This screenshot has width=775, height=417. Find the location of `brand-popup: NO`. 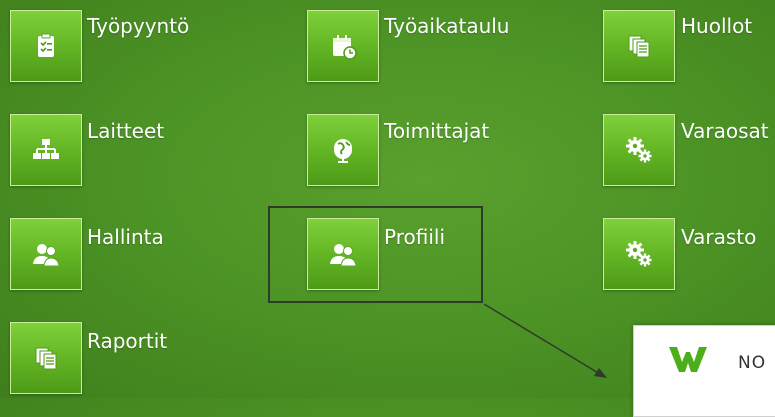

brand-popup: NO is located at coordinates (704, 371).